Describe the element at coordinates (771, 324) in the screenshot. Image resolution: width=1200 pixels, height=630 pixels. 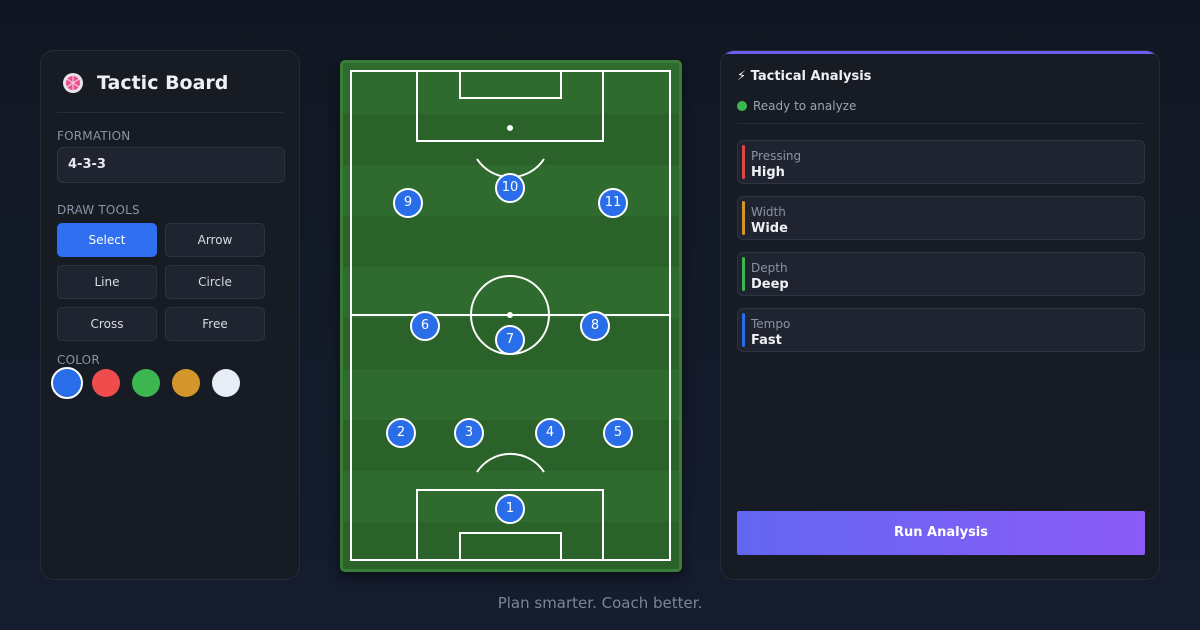
I see `metric-label: Tempo` at that location.